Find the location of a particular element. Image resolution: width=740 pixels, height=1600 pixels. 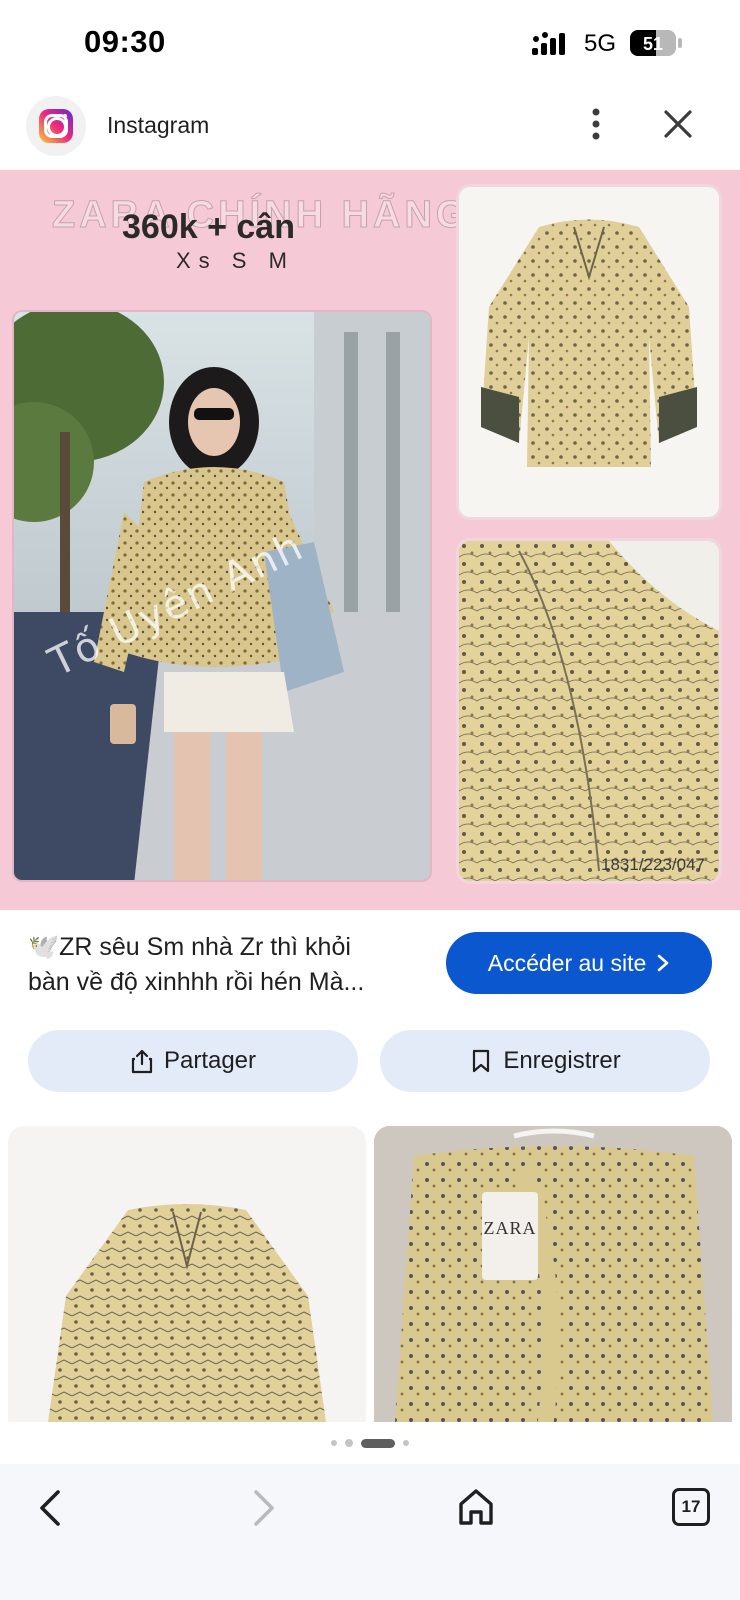

product-photo-front is located at coordinates (589, 352).